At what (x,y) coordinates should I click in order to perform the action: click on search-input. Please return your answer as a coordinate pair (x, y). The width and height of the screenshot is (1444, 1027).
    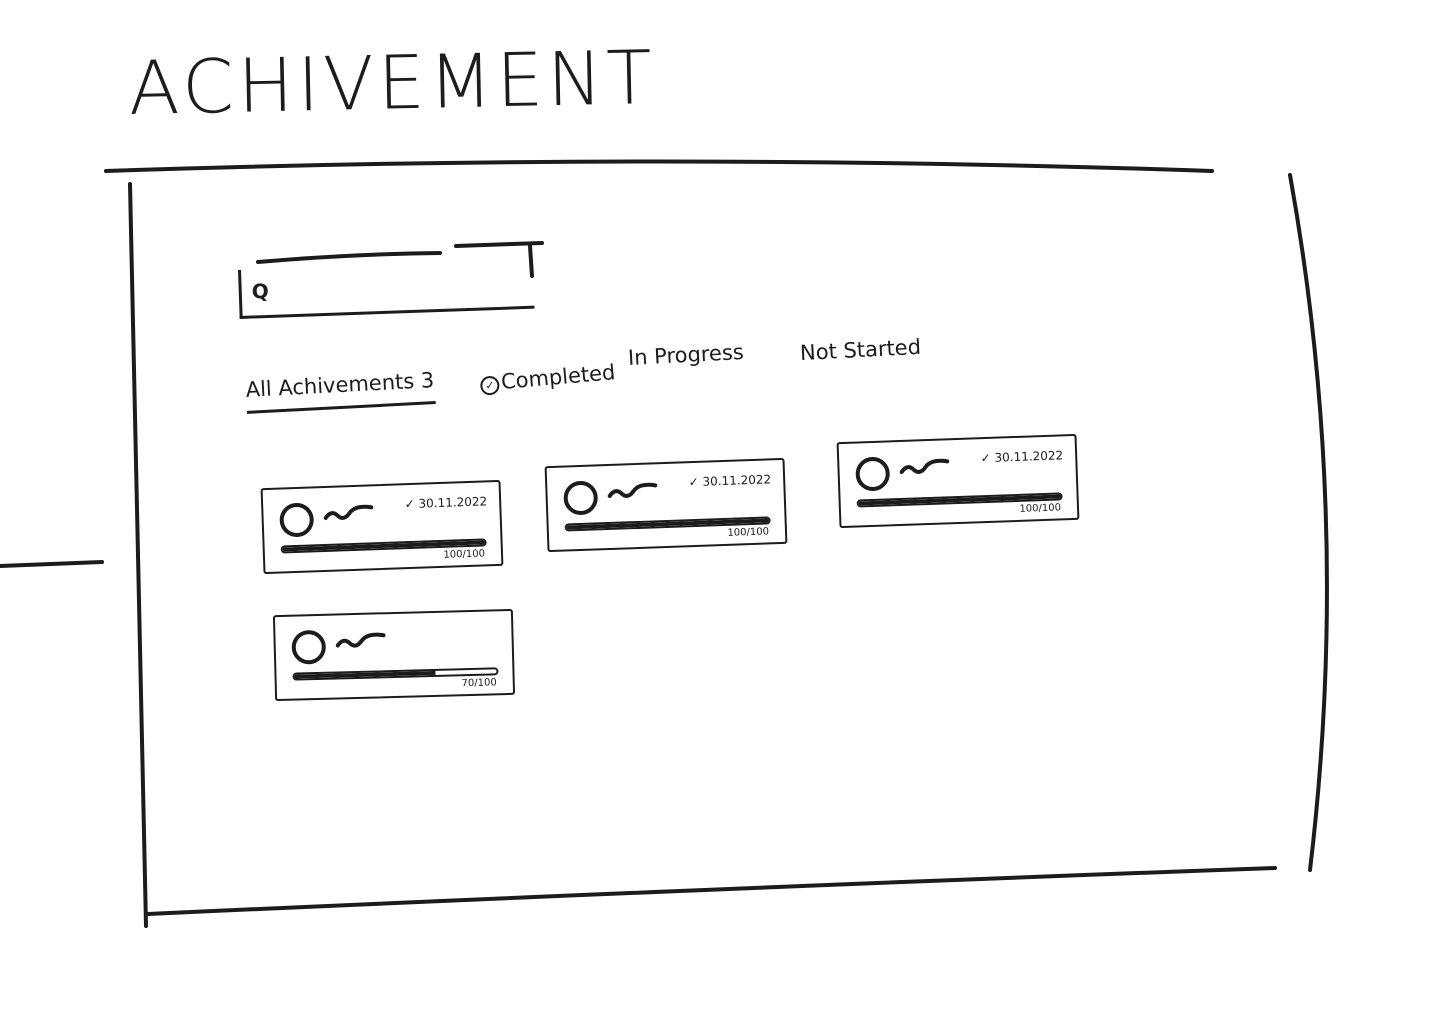
    Looking at the image, I should click on (400, 287).